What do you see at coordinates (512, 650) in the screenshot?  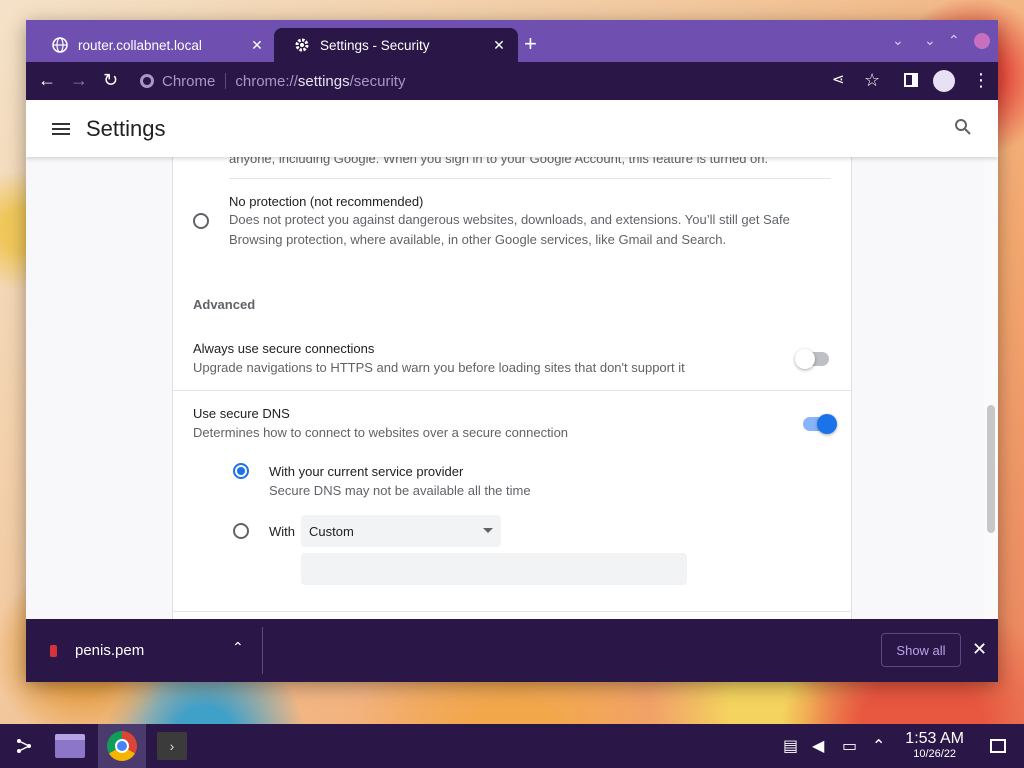 I see `downloads-bar: penis.pem ⌃ Show all ✕` at bounding box center [512, 650].